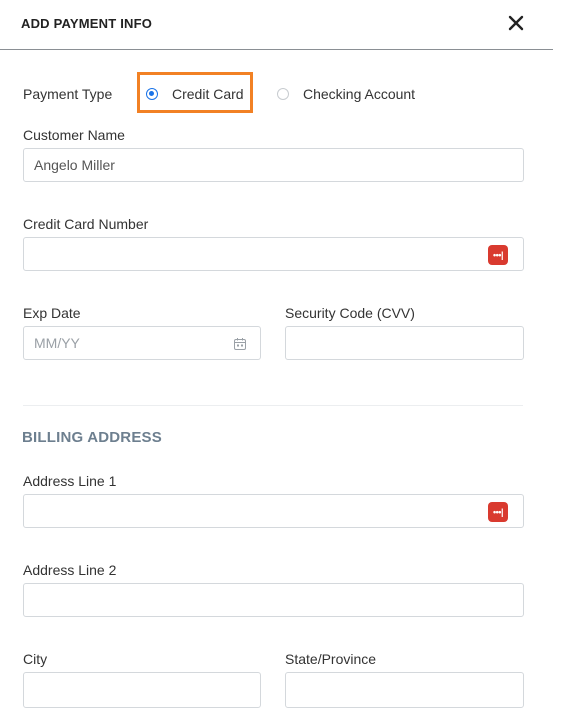 The image size is (573, 725). Describe the element at coordinates (70, 481) in the screenshot. I see `address-line-1-label: Address Line 1` at that location.